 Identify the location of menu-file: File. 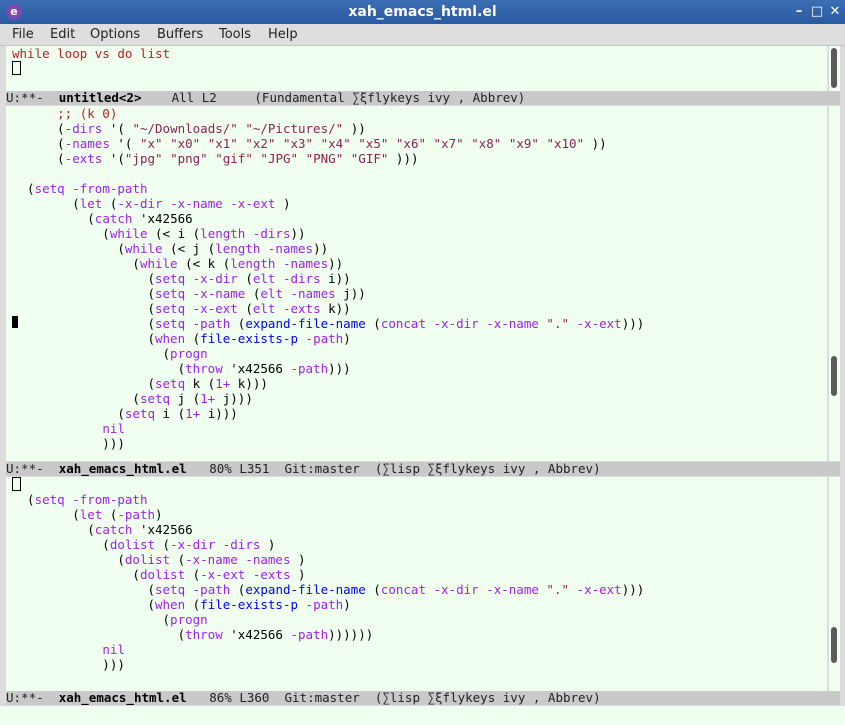
(23, 34).